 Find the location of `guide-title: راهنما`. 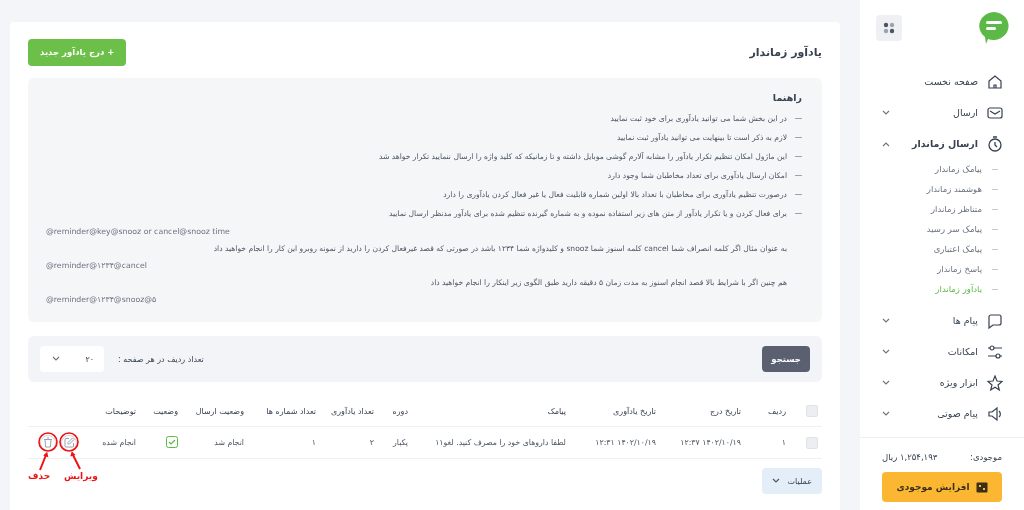

guide-title: راهنما is located at coordinates (786, 97).